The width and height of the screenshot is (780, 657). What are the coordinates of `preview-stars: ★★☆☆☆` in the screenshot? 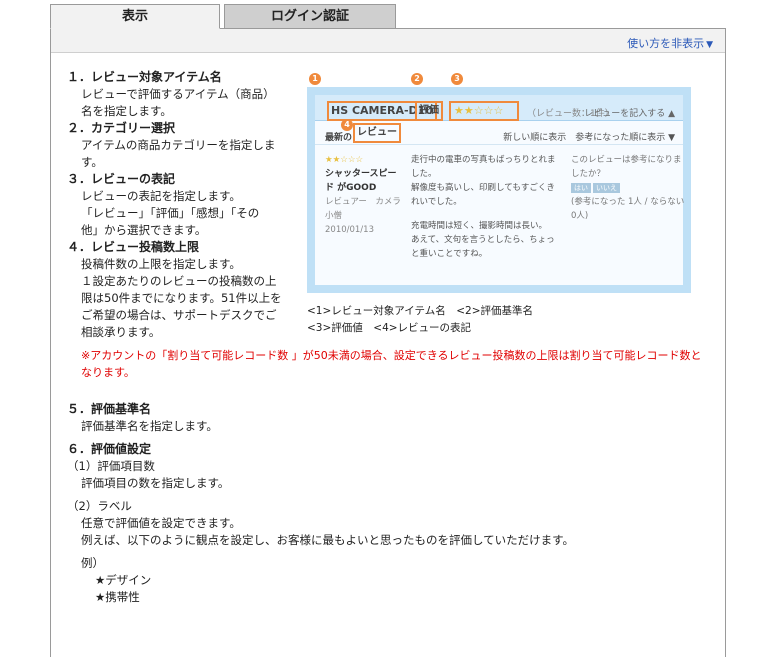 It's located at (484, 111).